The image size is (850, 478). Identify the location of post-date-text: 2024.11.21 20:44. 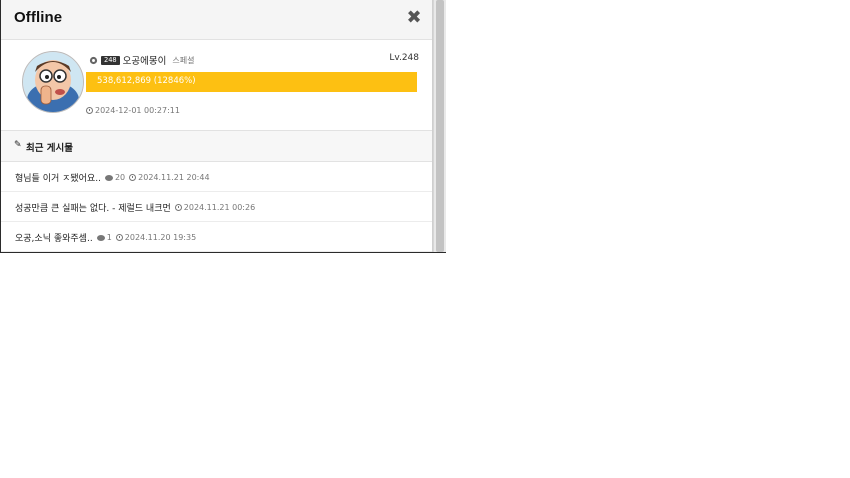
(174, 177).